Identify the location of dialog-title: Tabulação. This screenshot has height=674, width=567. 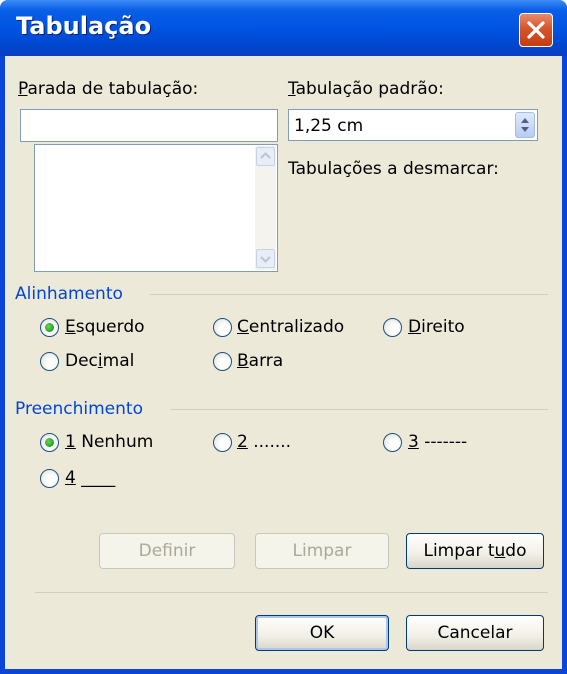
(84, 26).